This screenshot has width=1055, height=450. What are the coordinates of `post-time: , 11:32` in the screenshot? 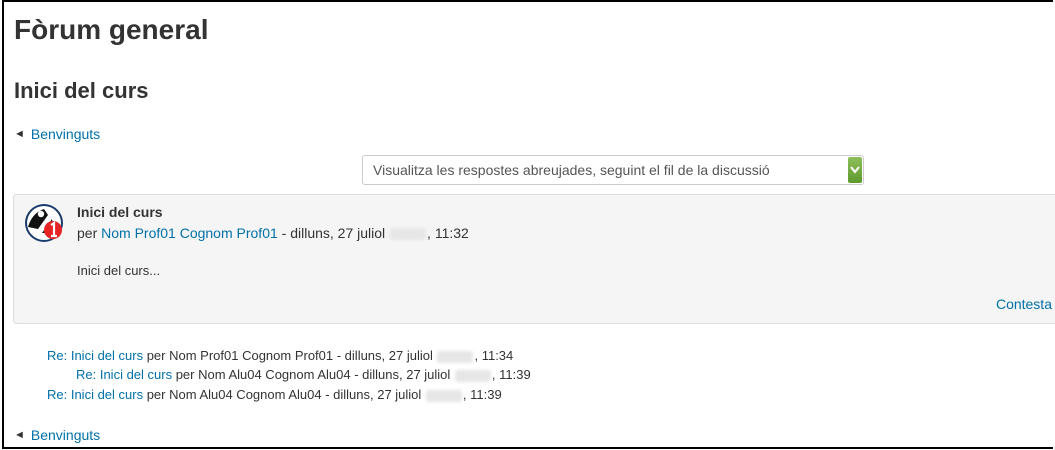 It's located at (448, 233).